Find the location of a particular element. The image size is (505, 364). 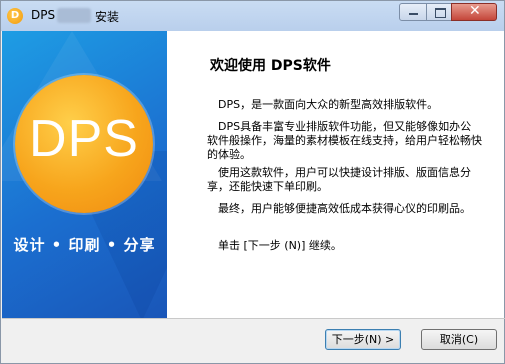

window-title-suffix: 安装 is located at coordinates (107, 17).